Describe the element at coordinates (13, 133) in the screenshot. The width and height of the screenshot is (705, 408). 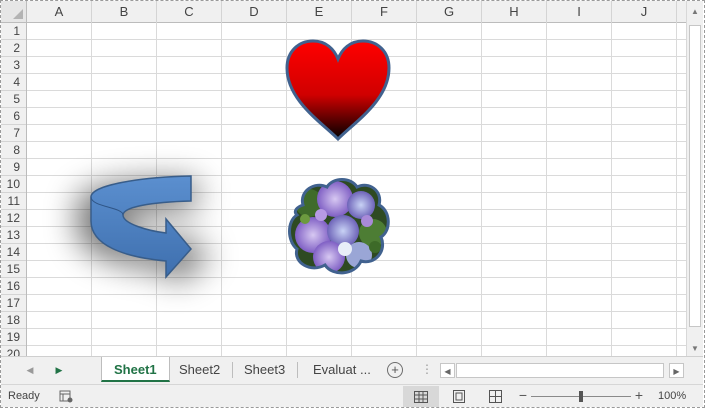
I see `row-header: 7` at that location.